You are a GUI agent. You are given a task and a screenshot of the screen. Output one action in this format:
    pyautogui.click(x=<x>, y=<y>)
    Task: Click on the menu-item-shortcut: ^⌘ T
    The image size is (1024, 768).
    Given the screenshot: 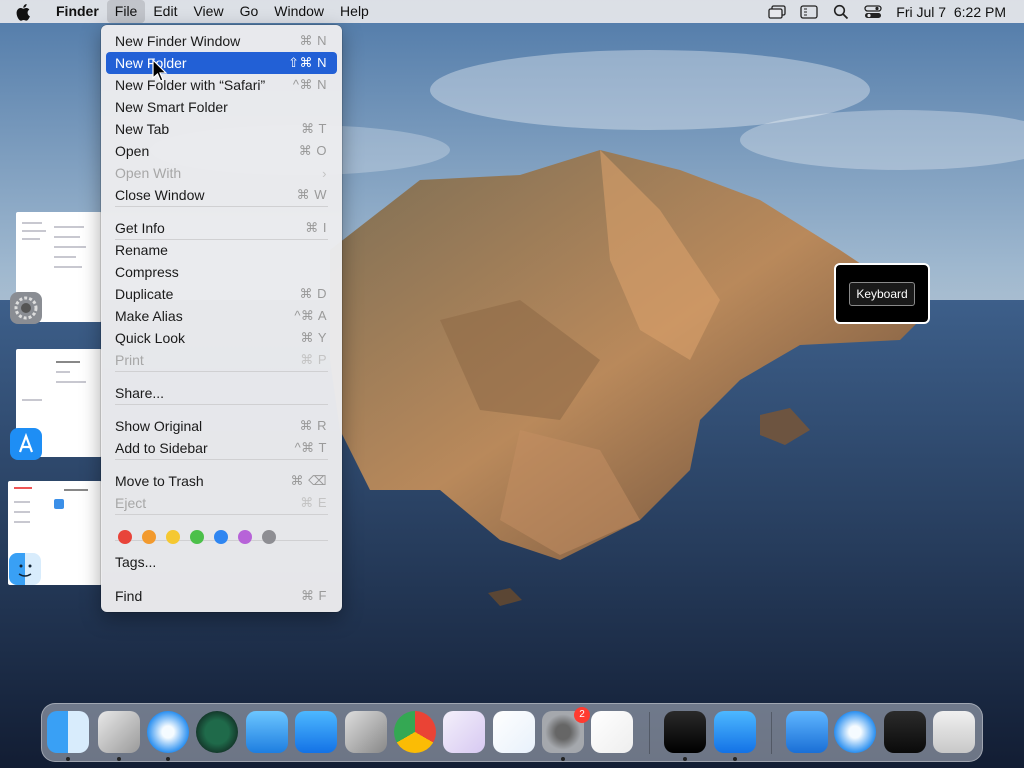 What is the action you would take?
    pyautogui.click(x=310, y=447)
    